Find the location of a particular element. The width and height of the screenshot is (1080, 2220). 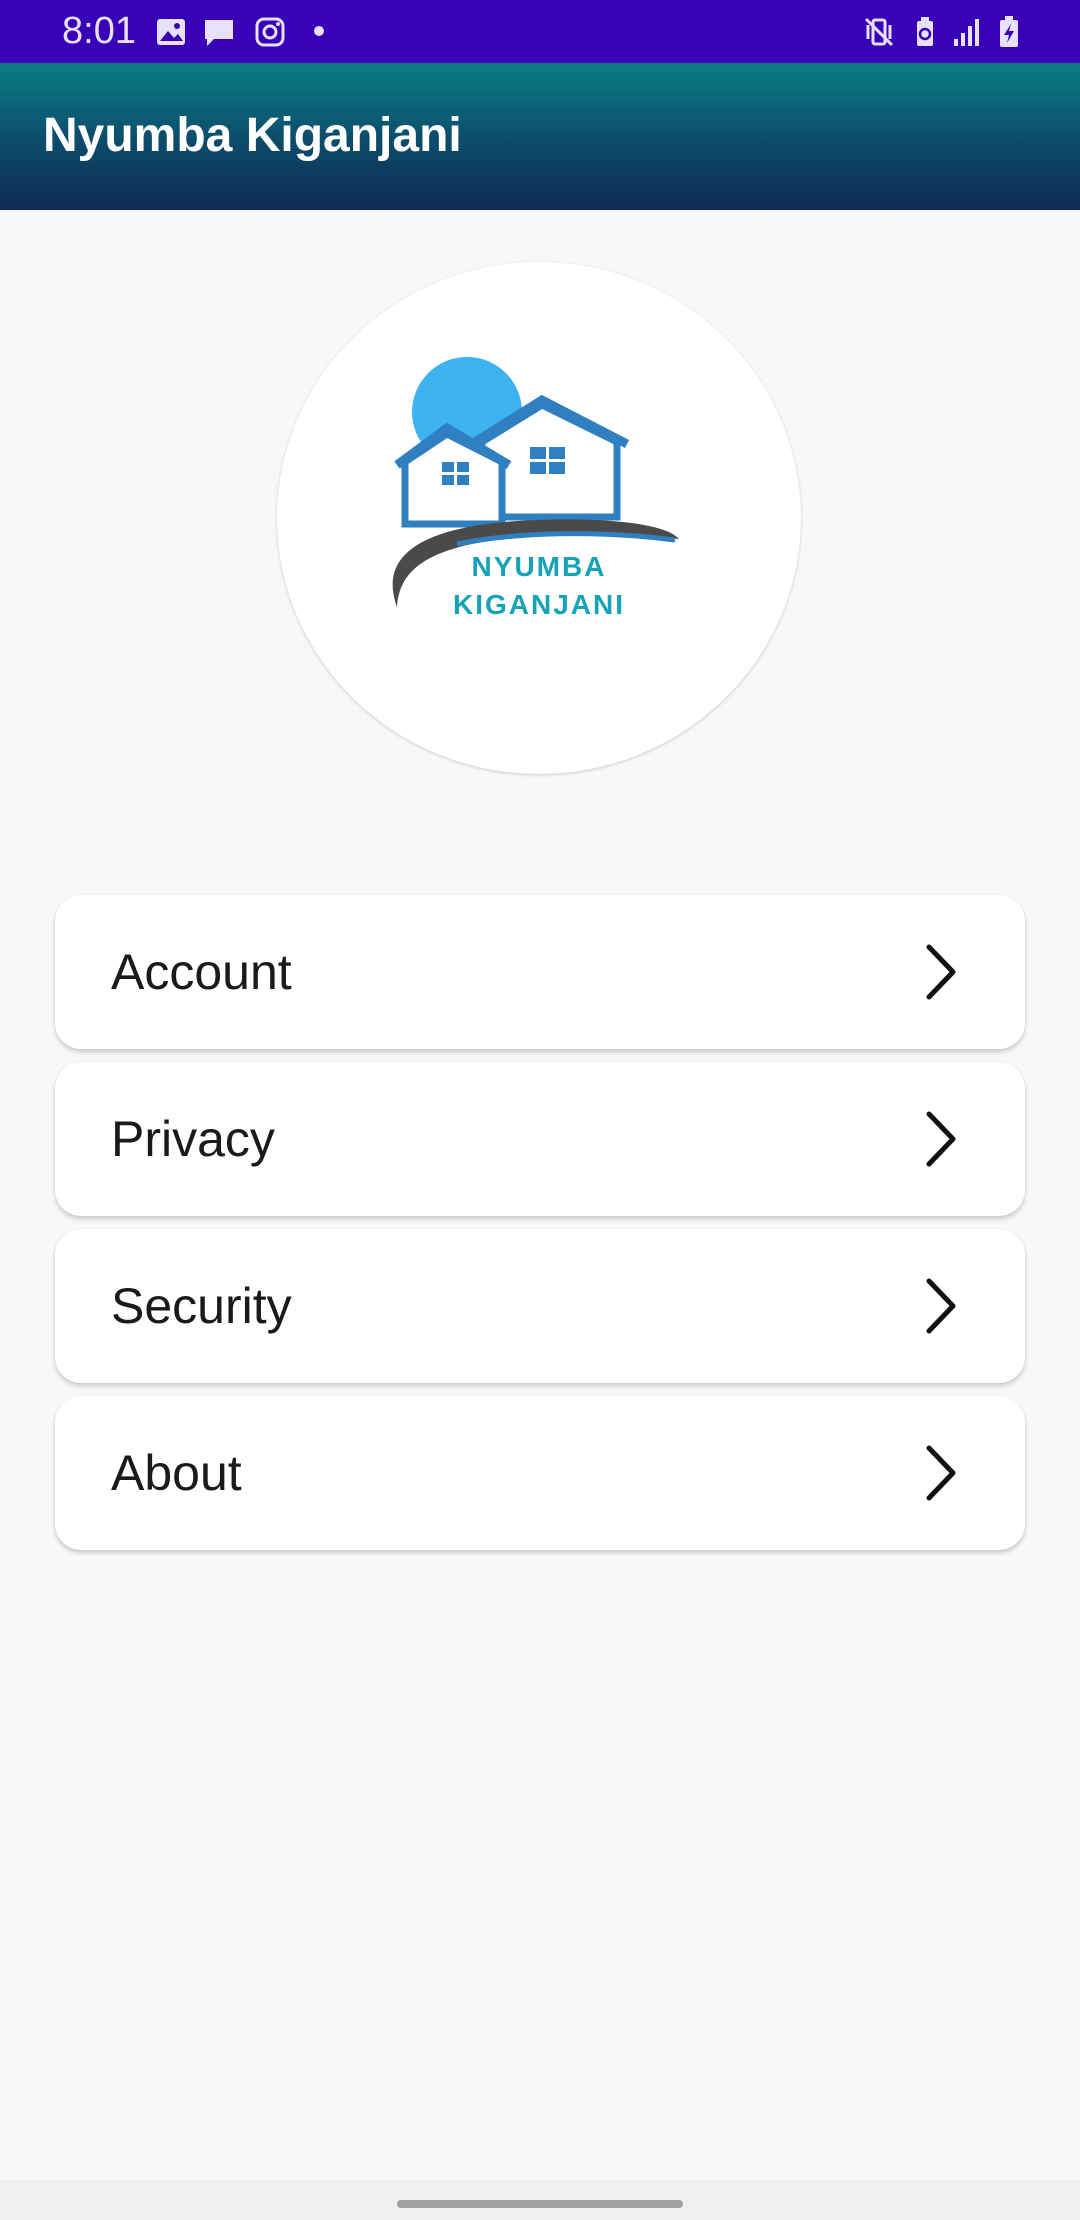

instagram-icon is located at coordinates (270, 32).